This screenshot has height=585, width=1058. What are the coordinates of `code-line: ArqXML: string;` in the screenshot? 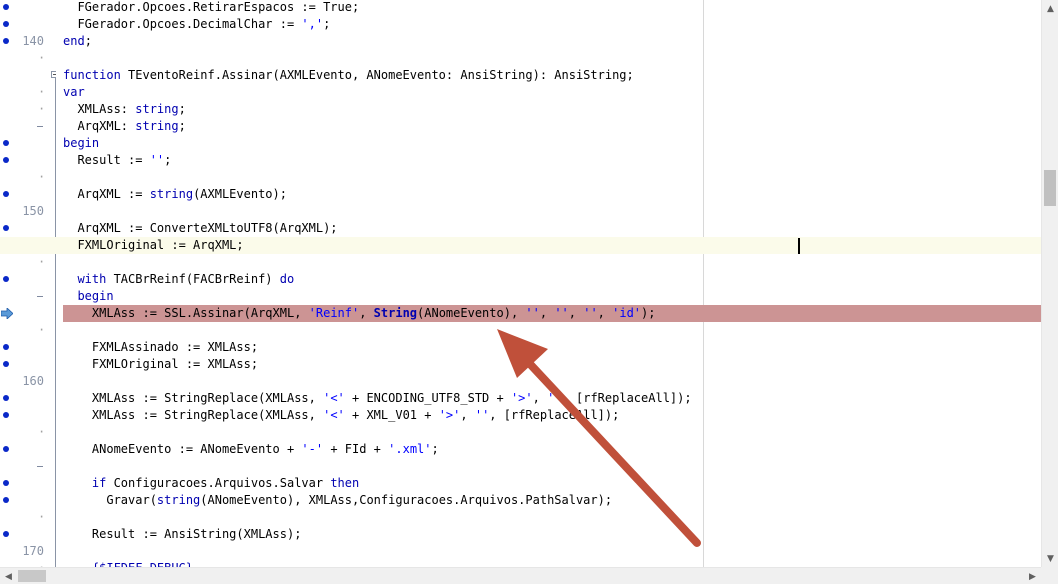 It's located at (520, 126).